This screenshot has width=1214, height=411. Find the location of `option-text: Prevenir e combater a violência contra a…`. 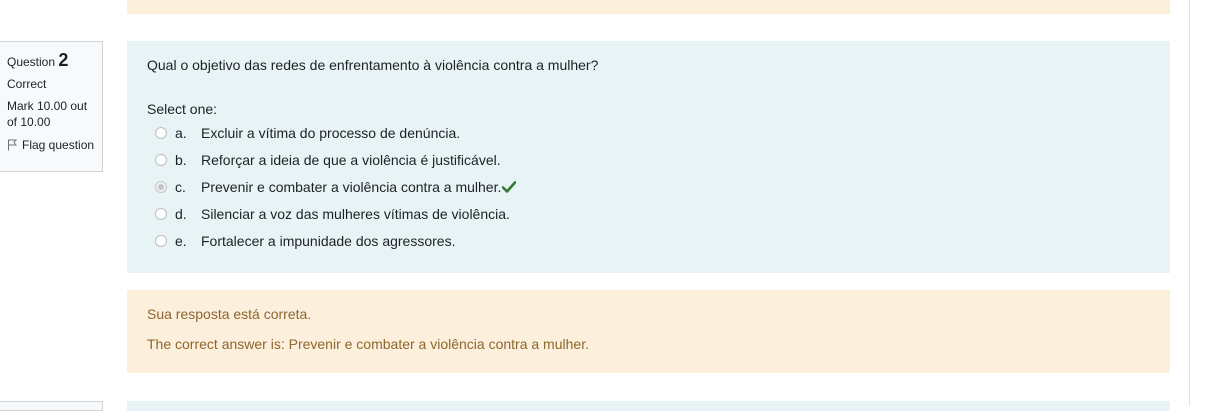

option-text: Prevenir e combater a violência contra a… is located at coordinates (351, 186).